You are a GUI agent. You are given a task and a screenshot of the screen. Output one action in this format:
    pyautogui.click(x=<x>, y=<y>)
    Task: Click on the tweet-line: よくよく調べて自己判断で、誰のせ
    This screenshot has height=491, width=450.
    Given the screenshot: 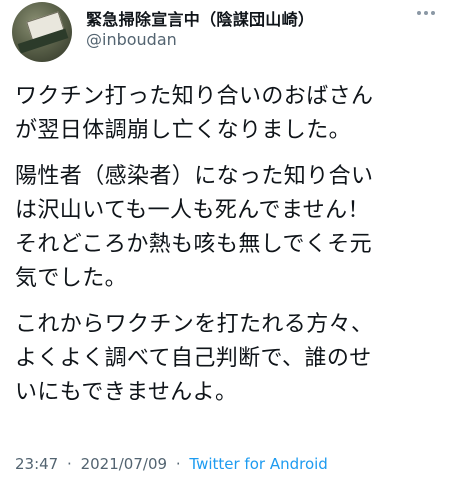 What is the action you would take?
    pyautogui.click(x=193, y=358)
    